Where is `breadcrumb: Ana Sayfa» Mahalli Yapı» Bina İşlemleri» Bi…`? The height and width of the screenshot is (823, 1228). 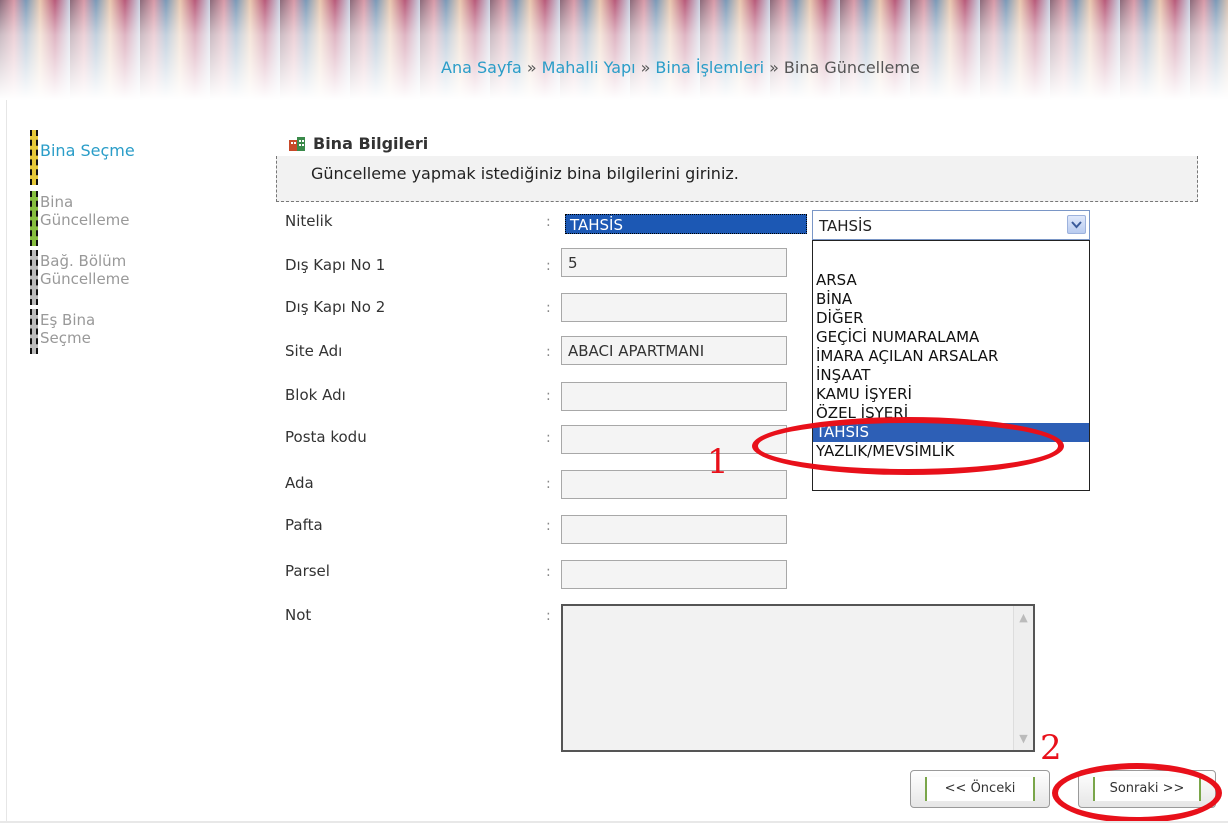 breadcrumb: Ana Sayfa» Mahalli Yapı» Bina İşlemleri» Bi… is located at coordinates (680, 67).